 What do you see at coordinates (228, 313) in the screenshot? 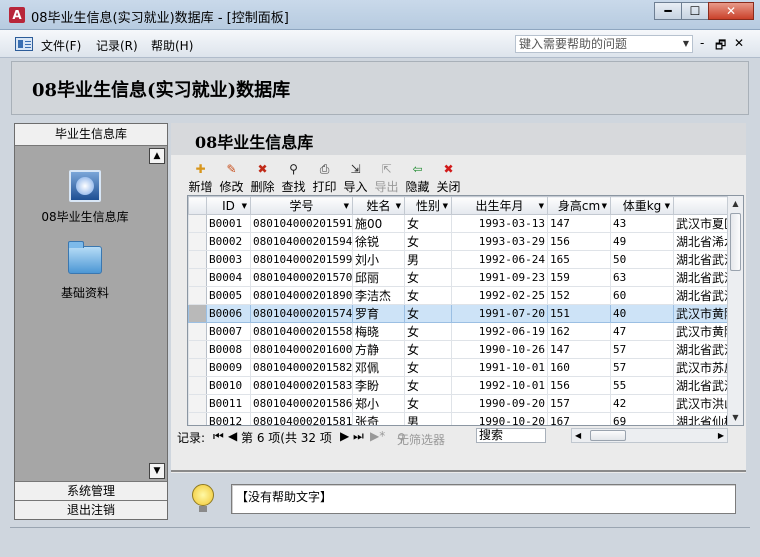
I see `table-cell: B0006` at bounding box center [228, 313].